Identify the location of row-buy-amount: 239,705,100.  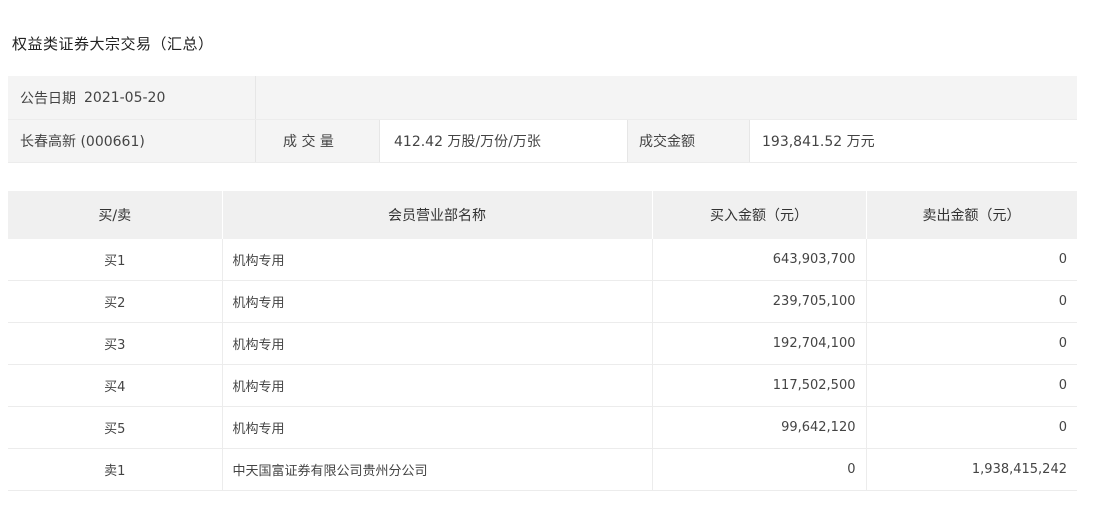
(759, 301).